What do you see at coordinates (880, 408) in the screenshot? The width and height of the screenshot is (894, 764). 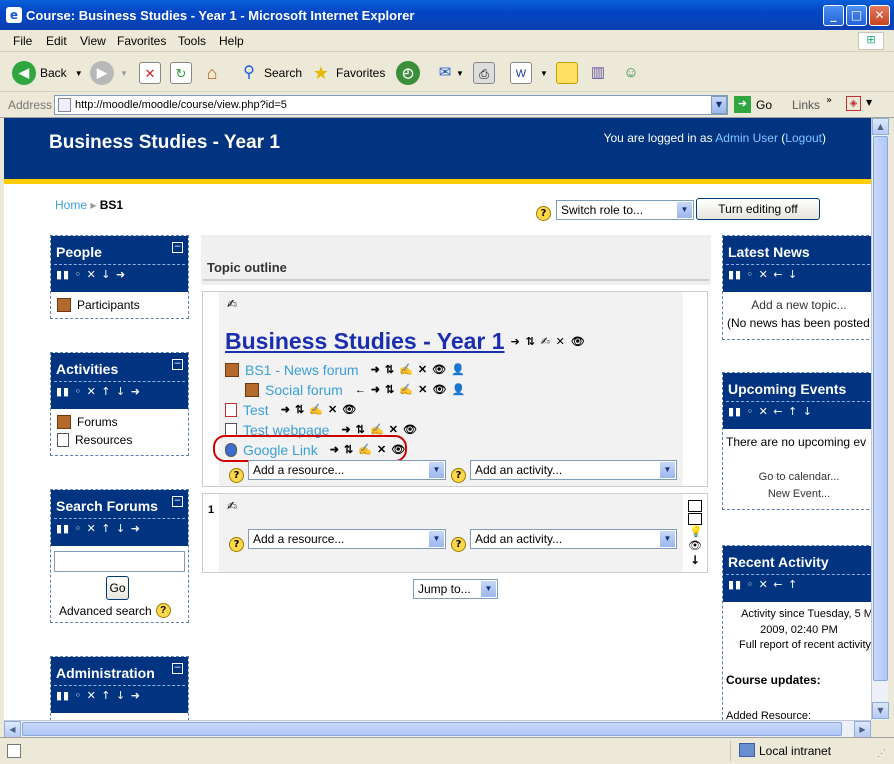 I see `vertical-scroll-thumb` at bounding box center [880, 408].